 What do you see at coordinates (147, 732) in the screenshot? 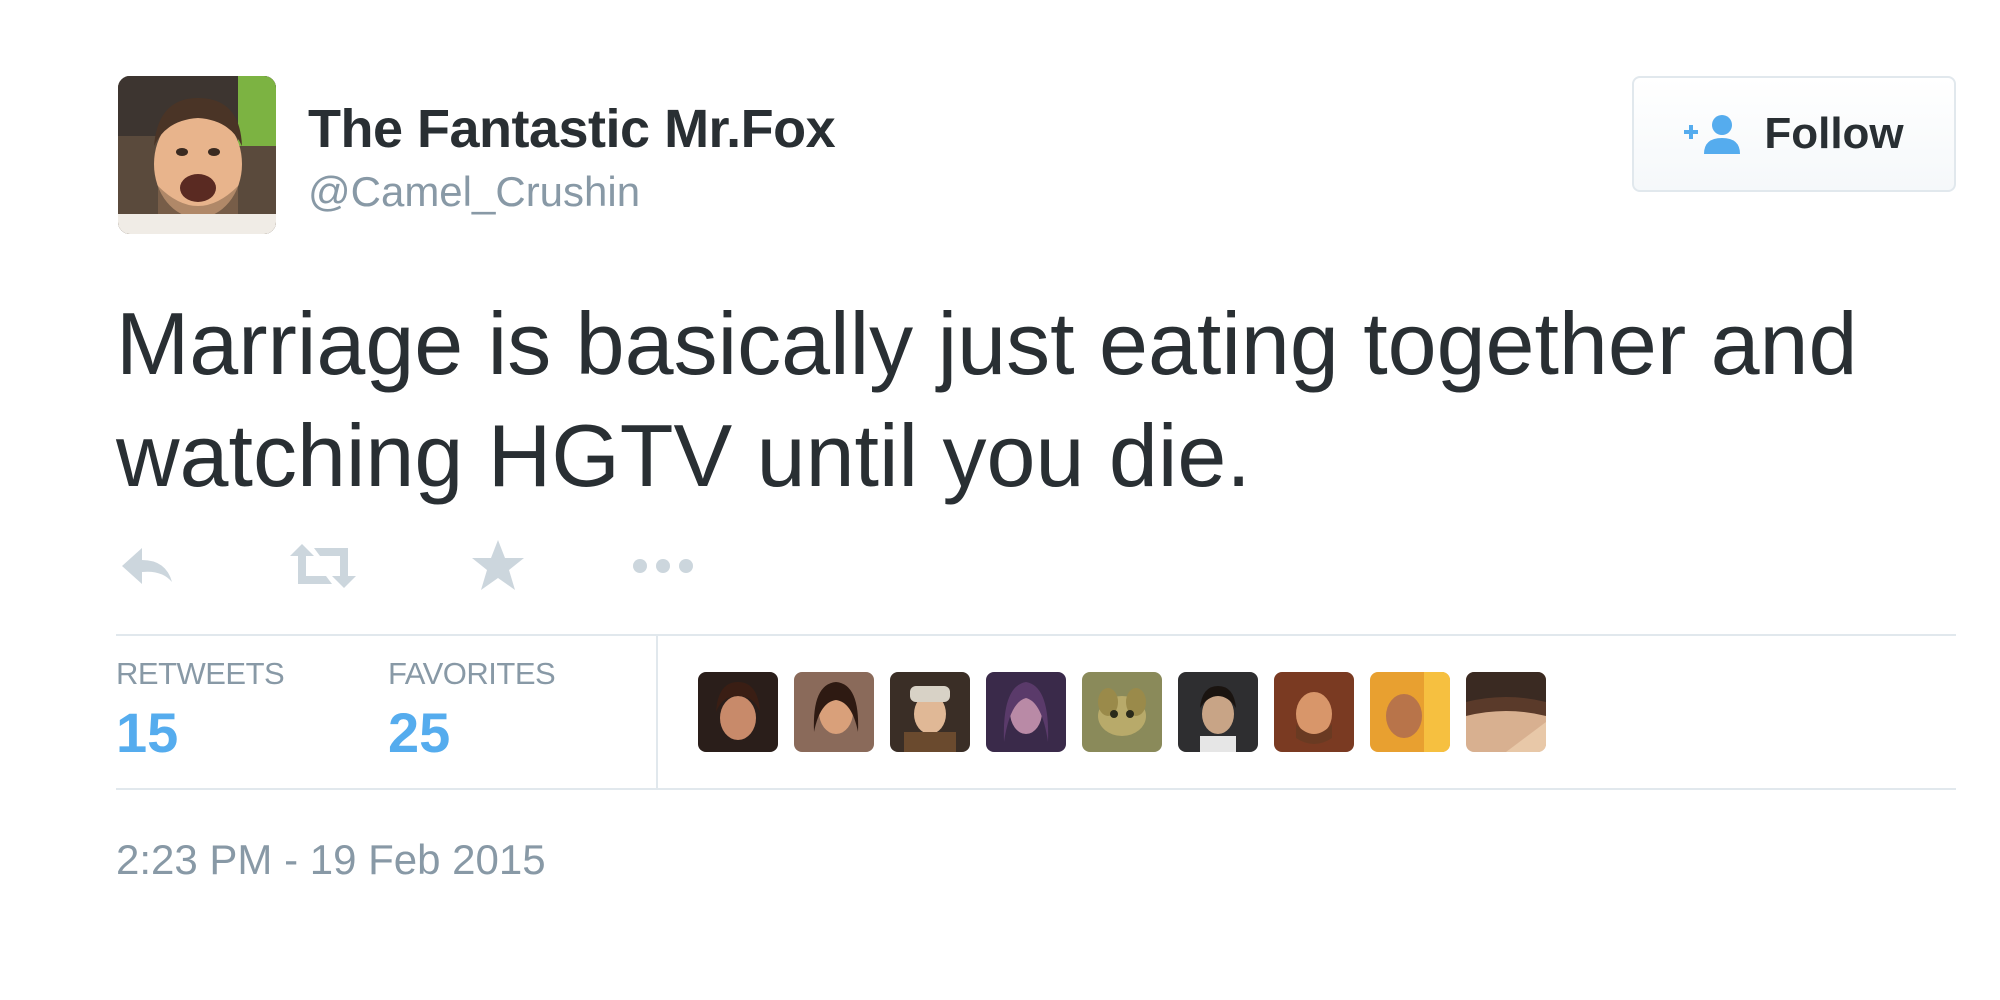
I see `retweets-count: 15` at bounding box center [147, 732].